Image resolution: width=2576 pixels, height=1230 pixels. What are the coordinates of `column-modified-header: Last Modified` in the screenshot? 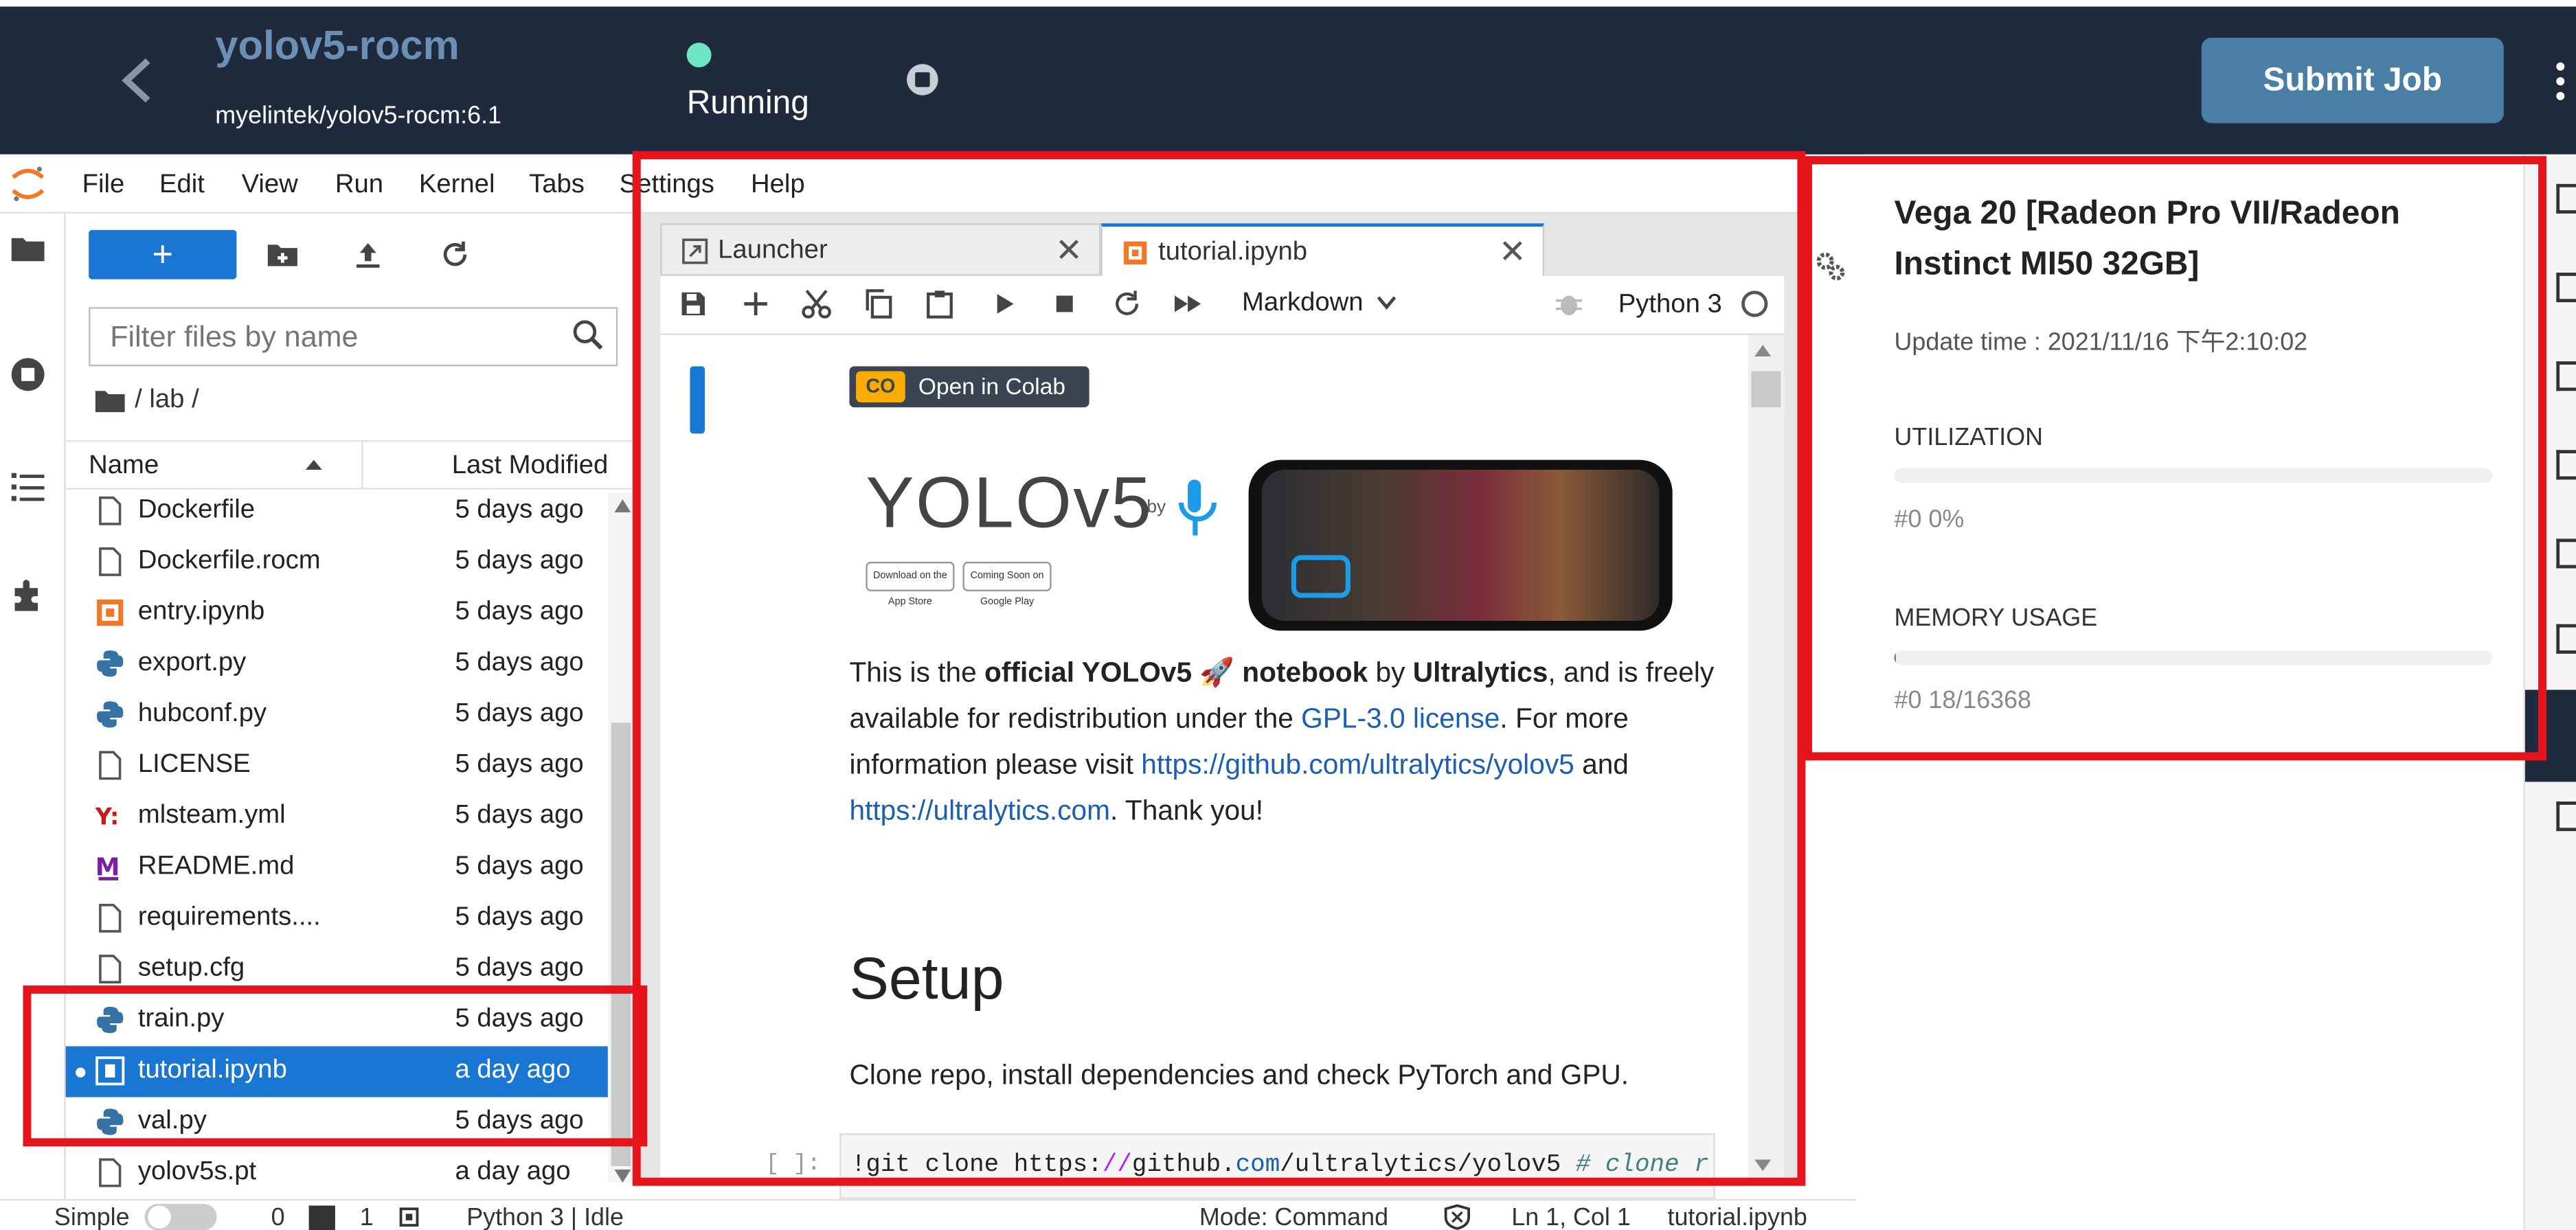 It's located at (530, 466).